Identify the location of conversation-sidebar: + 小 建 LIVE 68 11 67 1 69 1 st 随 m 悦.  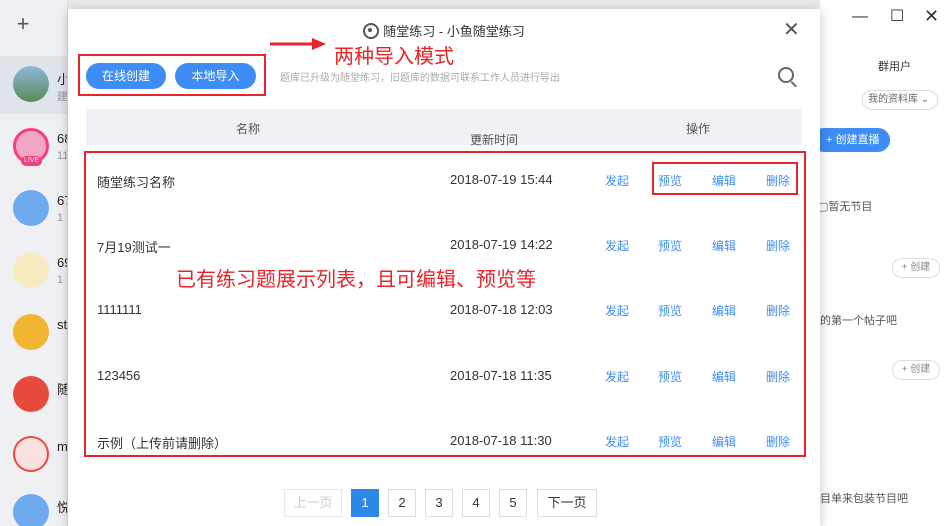
(34, 263).